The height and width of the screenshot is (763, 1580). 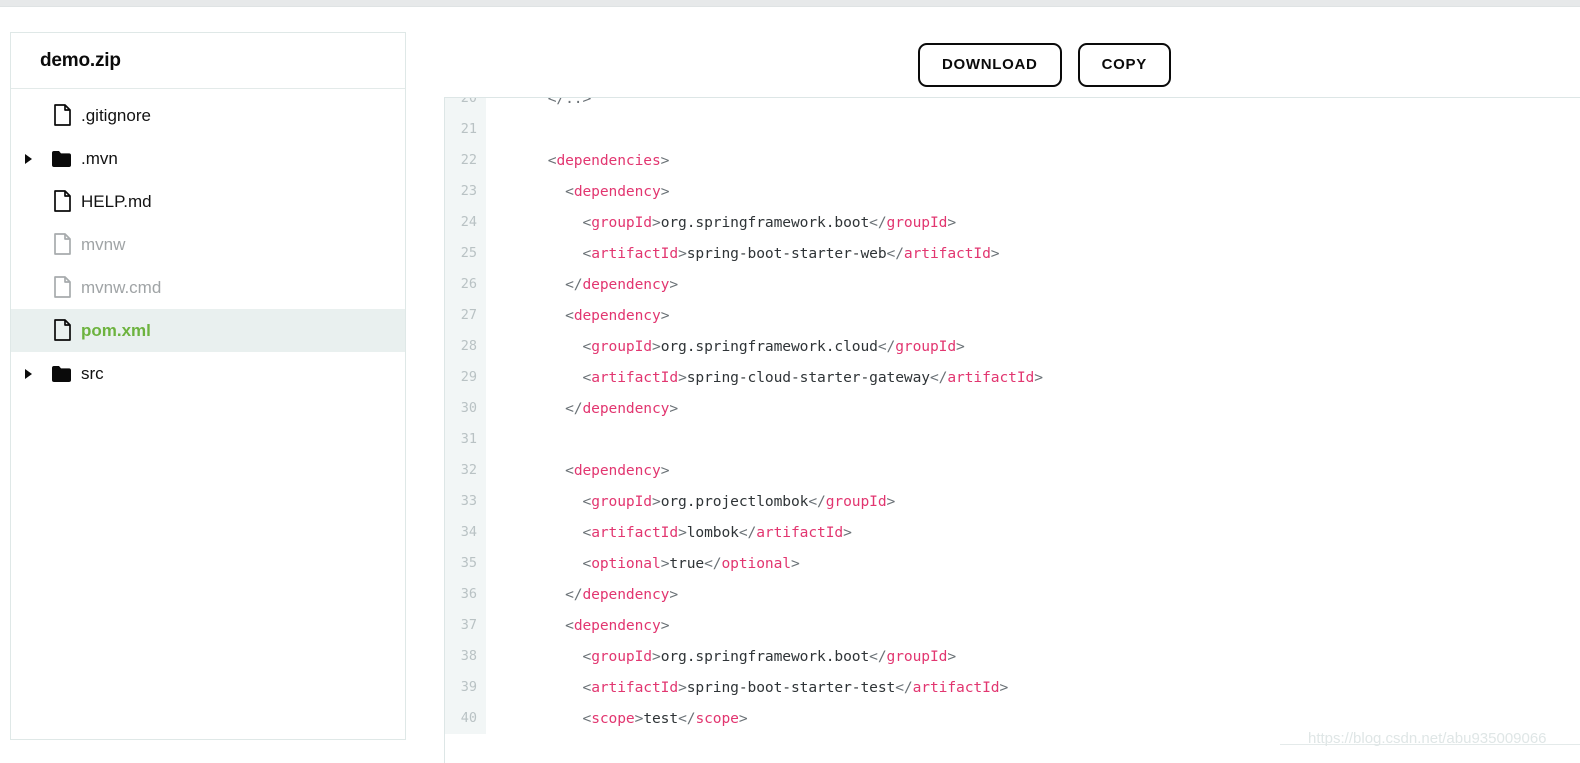 I want to click on file-tree-item-gitignore: .gitignore, so click(x=208, y=115).